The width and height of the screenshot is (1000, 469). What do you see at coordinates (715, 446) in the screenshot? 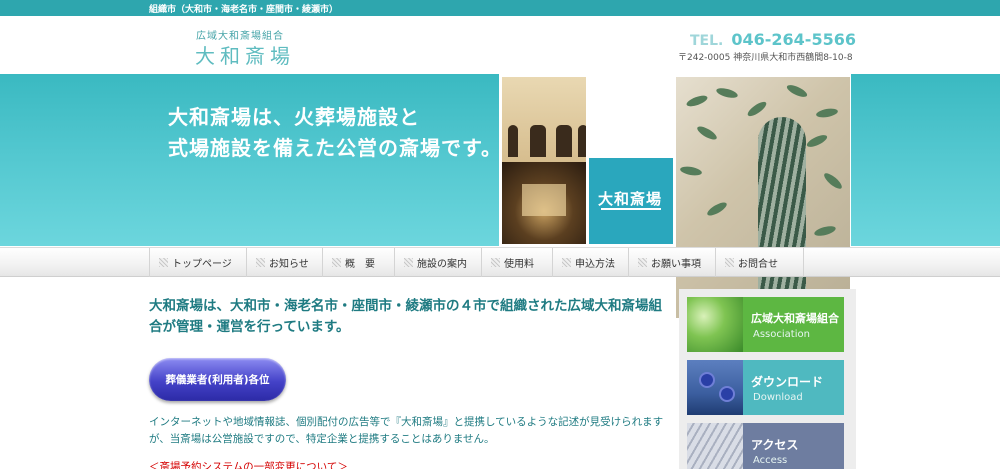
I see `crosswalk-thumbnail` at bounding box center [715, 446].